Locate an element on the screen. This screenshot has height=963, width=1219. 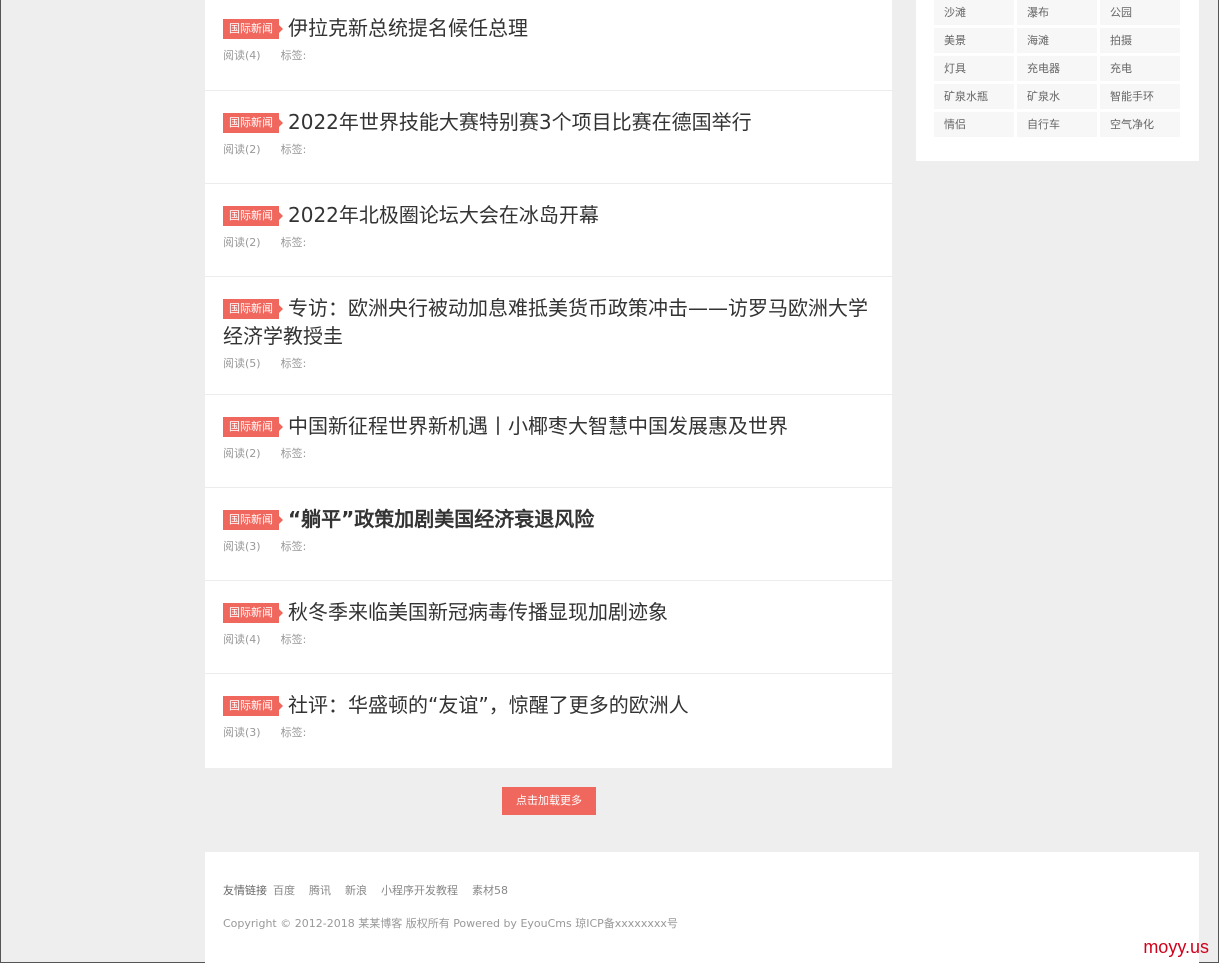
article-title: “躺平”政策加剧美国经济衰退风险 is located at coordinates (441, 519).